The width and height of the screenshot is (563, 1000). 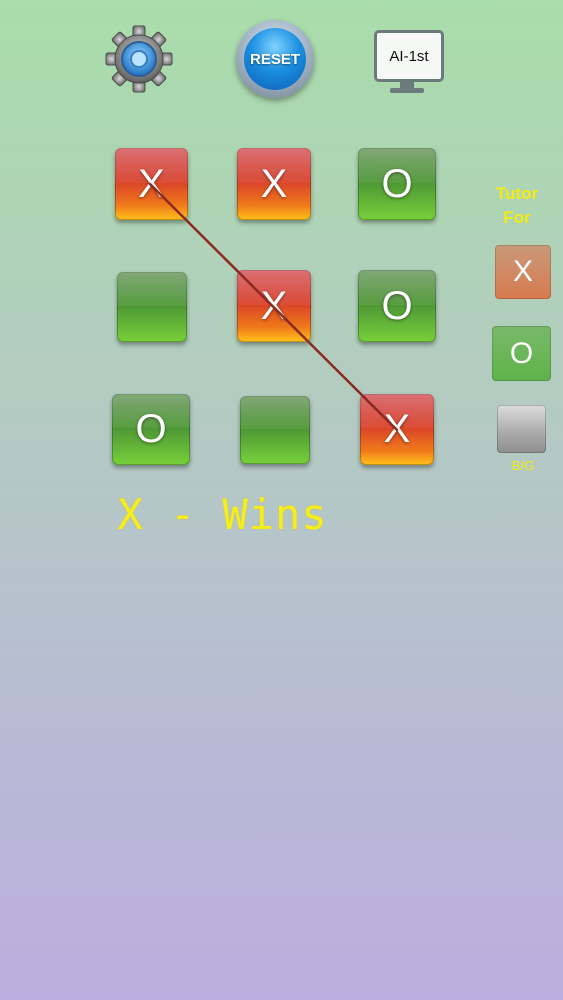 What do you see at coordinates (407, 90) in the screenshot?
I see `monitor-base` at bounding box center [407, 90].